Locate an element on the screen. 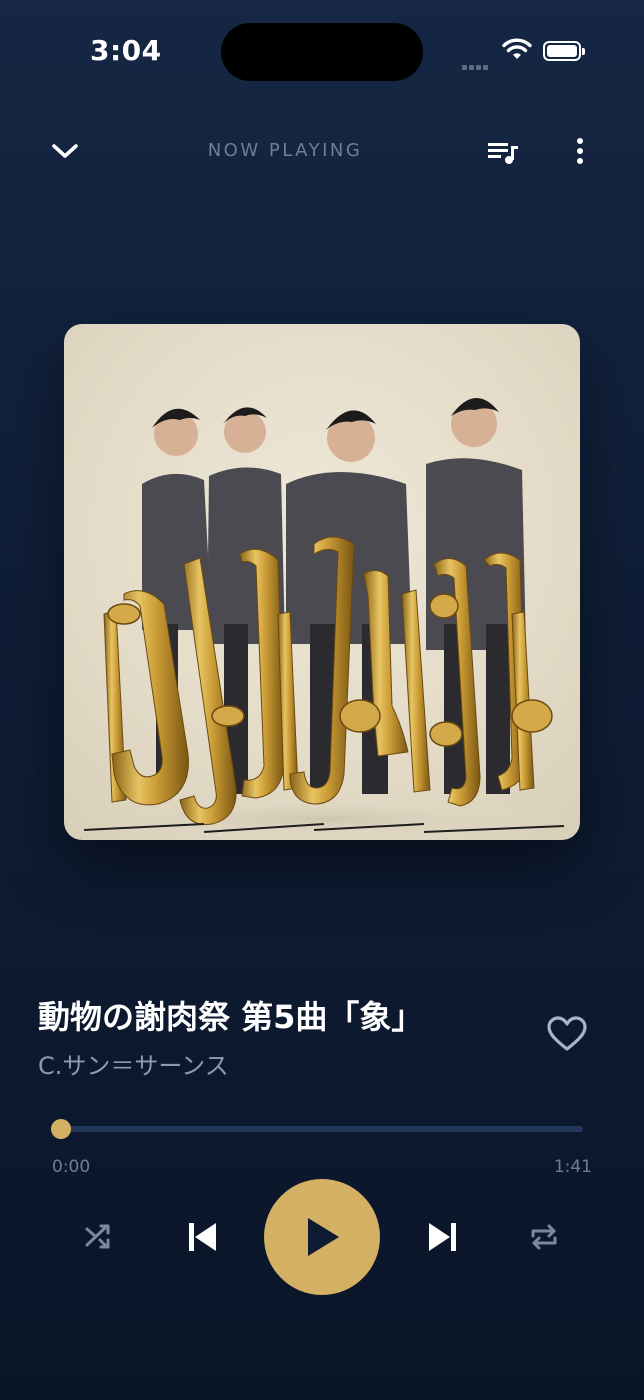  queue-music-icon is located at coordinates (503, 153).